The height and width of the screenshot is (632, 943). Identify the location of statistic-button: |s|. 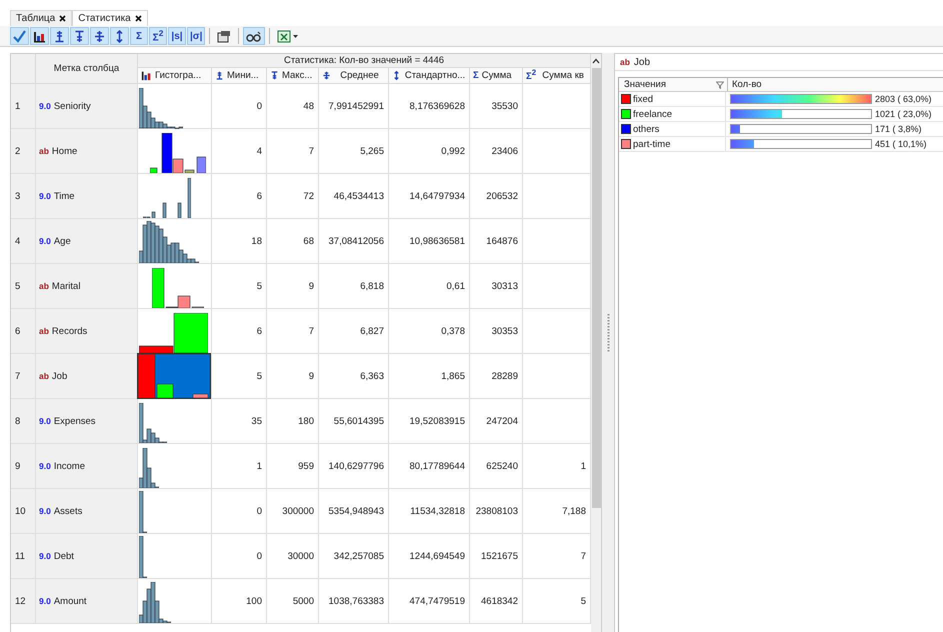
(177, 36).